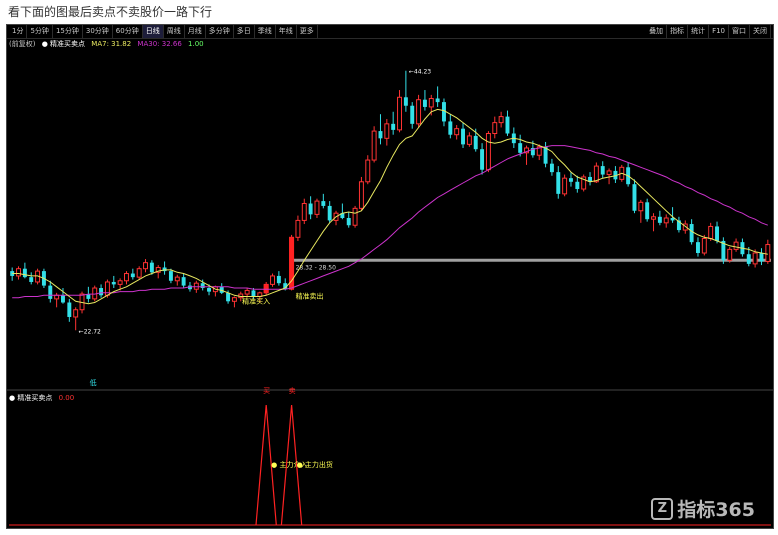 This screenshot has width=778, height=535. Describe the element at coordinates (662, 508) in the screenshot. I see `zhibiao-logo-icon: Z` at that location.